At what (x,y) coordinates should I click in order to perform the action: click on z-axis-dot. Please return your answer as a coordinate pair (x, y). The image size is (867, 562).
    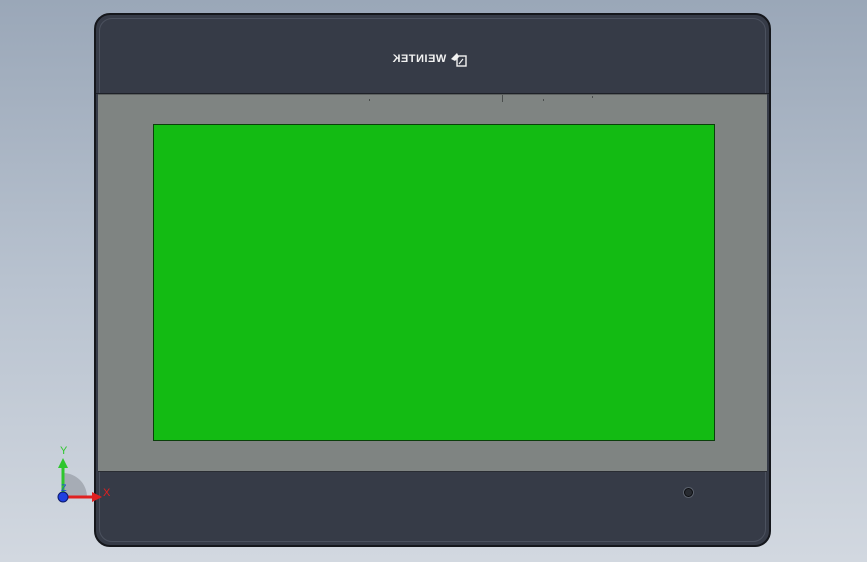
    Looking at the image, I should click on (63, 497).